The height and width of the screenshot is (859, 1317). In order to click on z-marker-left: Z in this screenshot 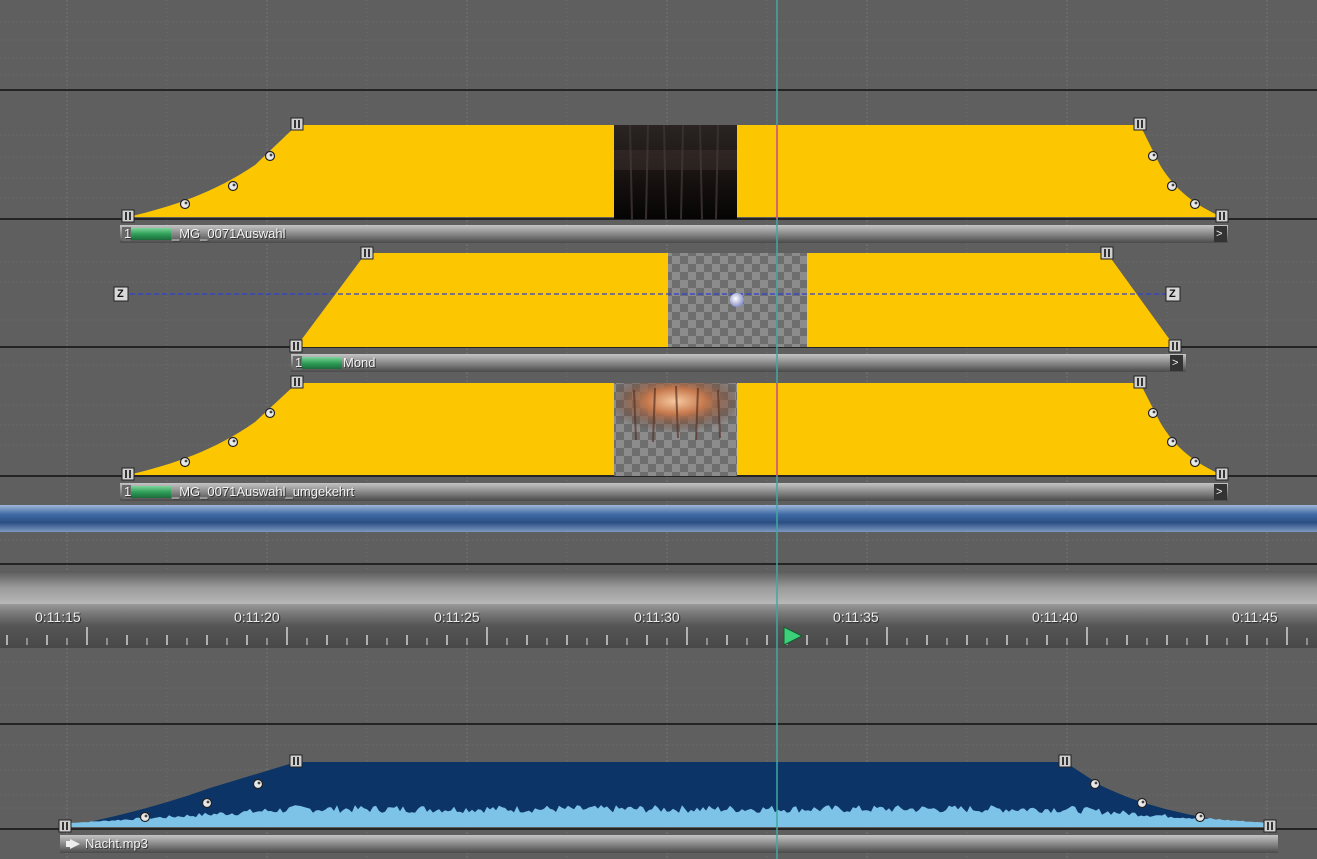, I will do `click(120, 294)`.